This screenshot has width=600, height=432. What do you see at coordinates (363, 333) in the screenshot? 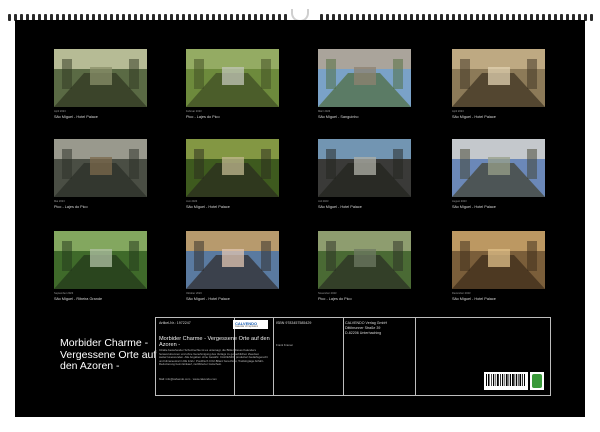
I see `publisher-line-3: D-82206 Unterhaching` at bounding box center [363, 333].